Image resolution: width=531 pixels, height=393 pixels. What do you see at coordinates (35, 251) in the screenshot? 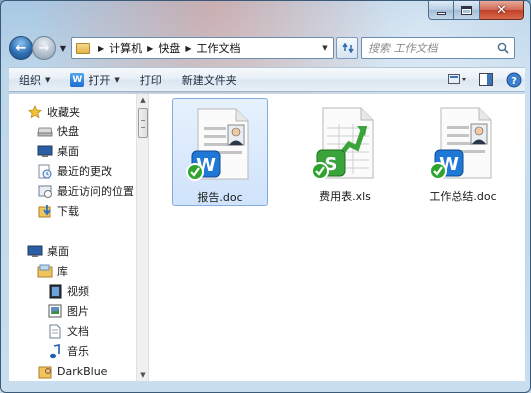
I see `desktop-icon` at bounding box center [35, 251].